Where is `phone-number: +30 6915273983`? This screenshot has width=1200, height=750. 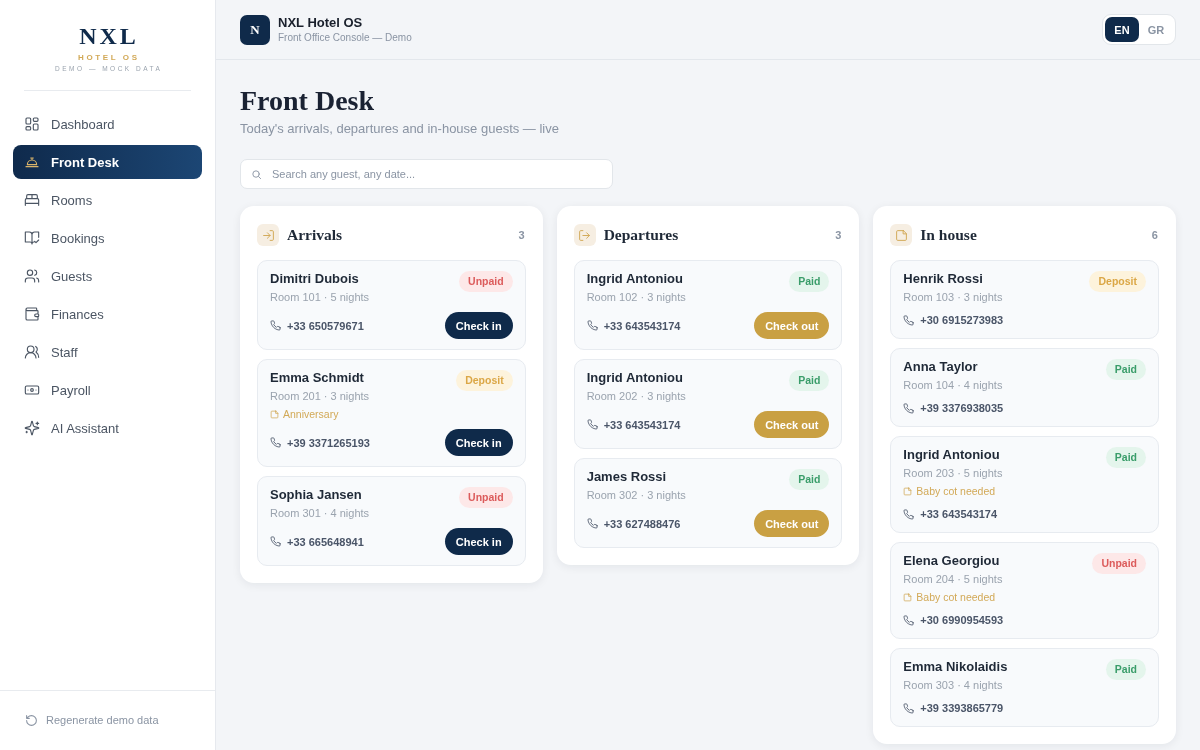
phone-number: +30 6915273983 is located at coordinates (962, 320).